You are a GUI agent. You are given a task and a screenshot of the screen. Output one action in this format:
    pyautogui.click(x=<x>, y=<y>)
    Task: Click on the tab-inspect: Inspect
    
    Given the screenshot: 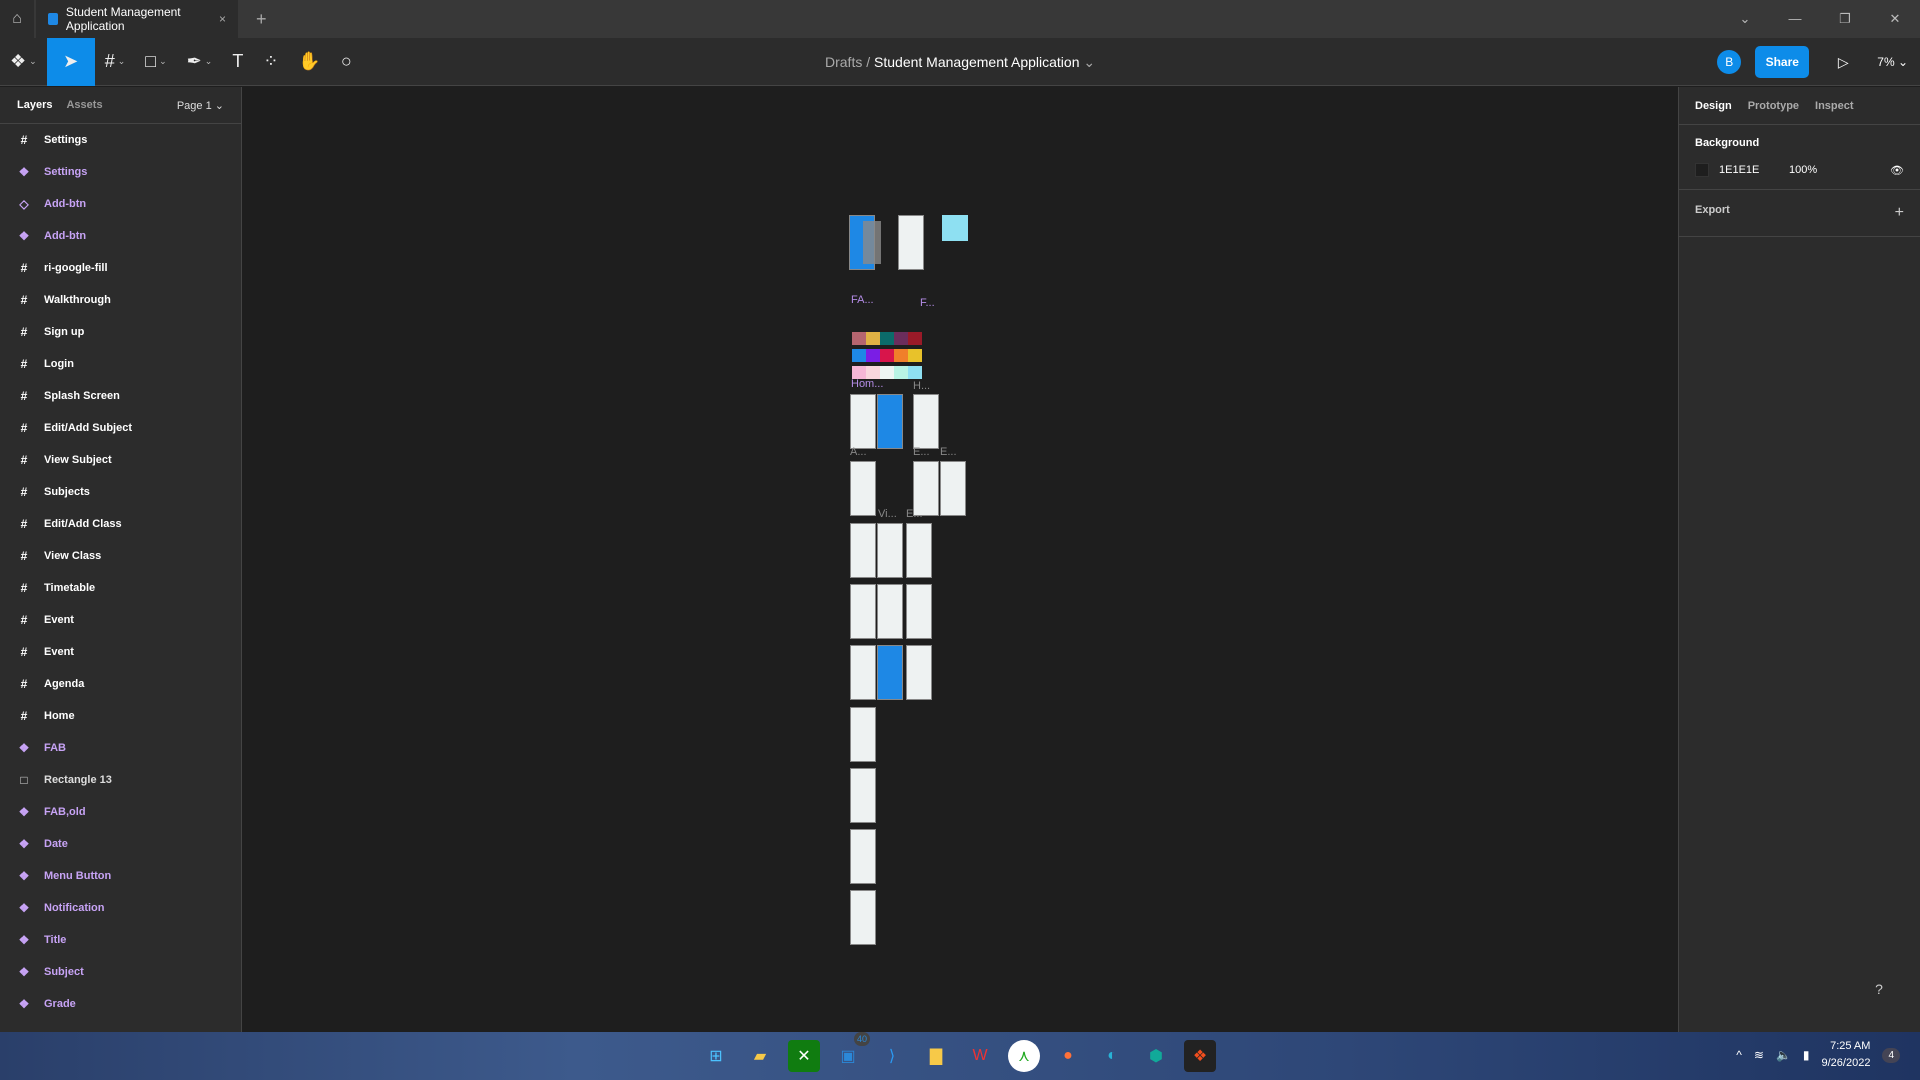 What is the action you would take?
    pyautogui.click(x=1834, y=106)
    